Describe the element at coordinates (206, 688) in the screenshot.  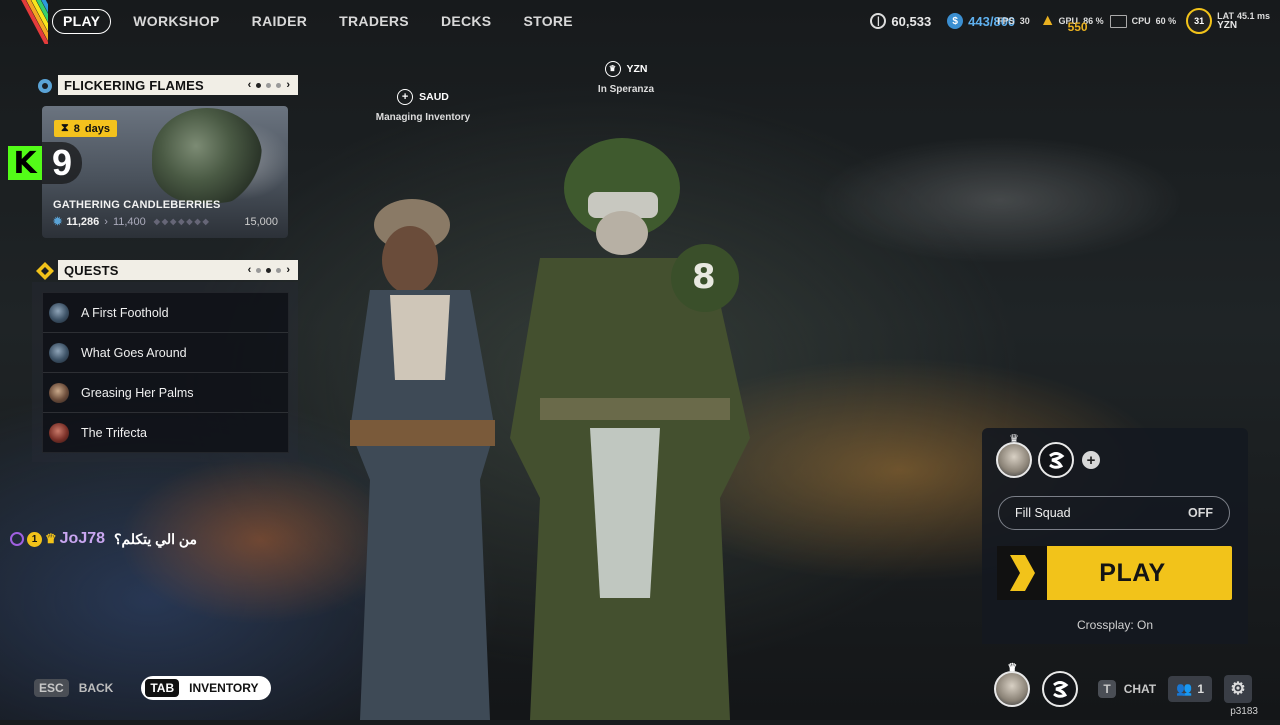
I see `inventory-button: TAB INVENTORY` at that location.